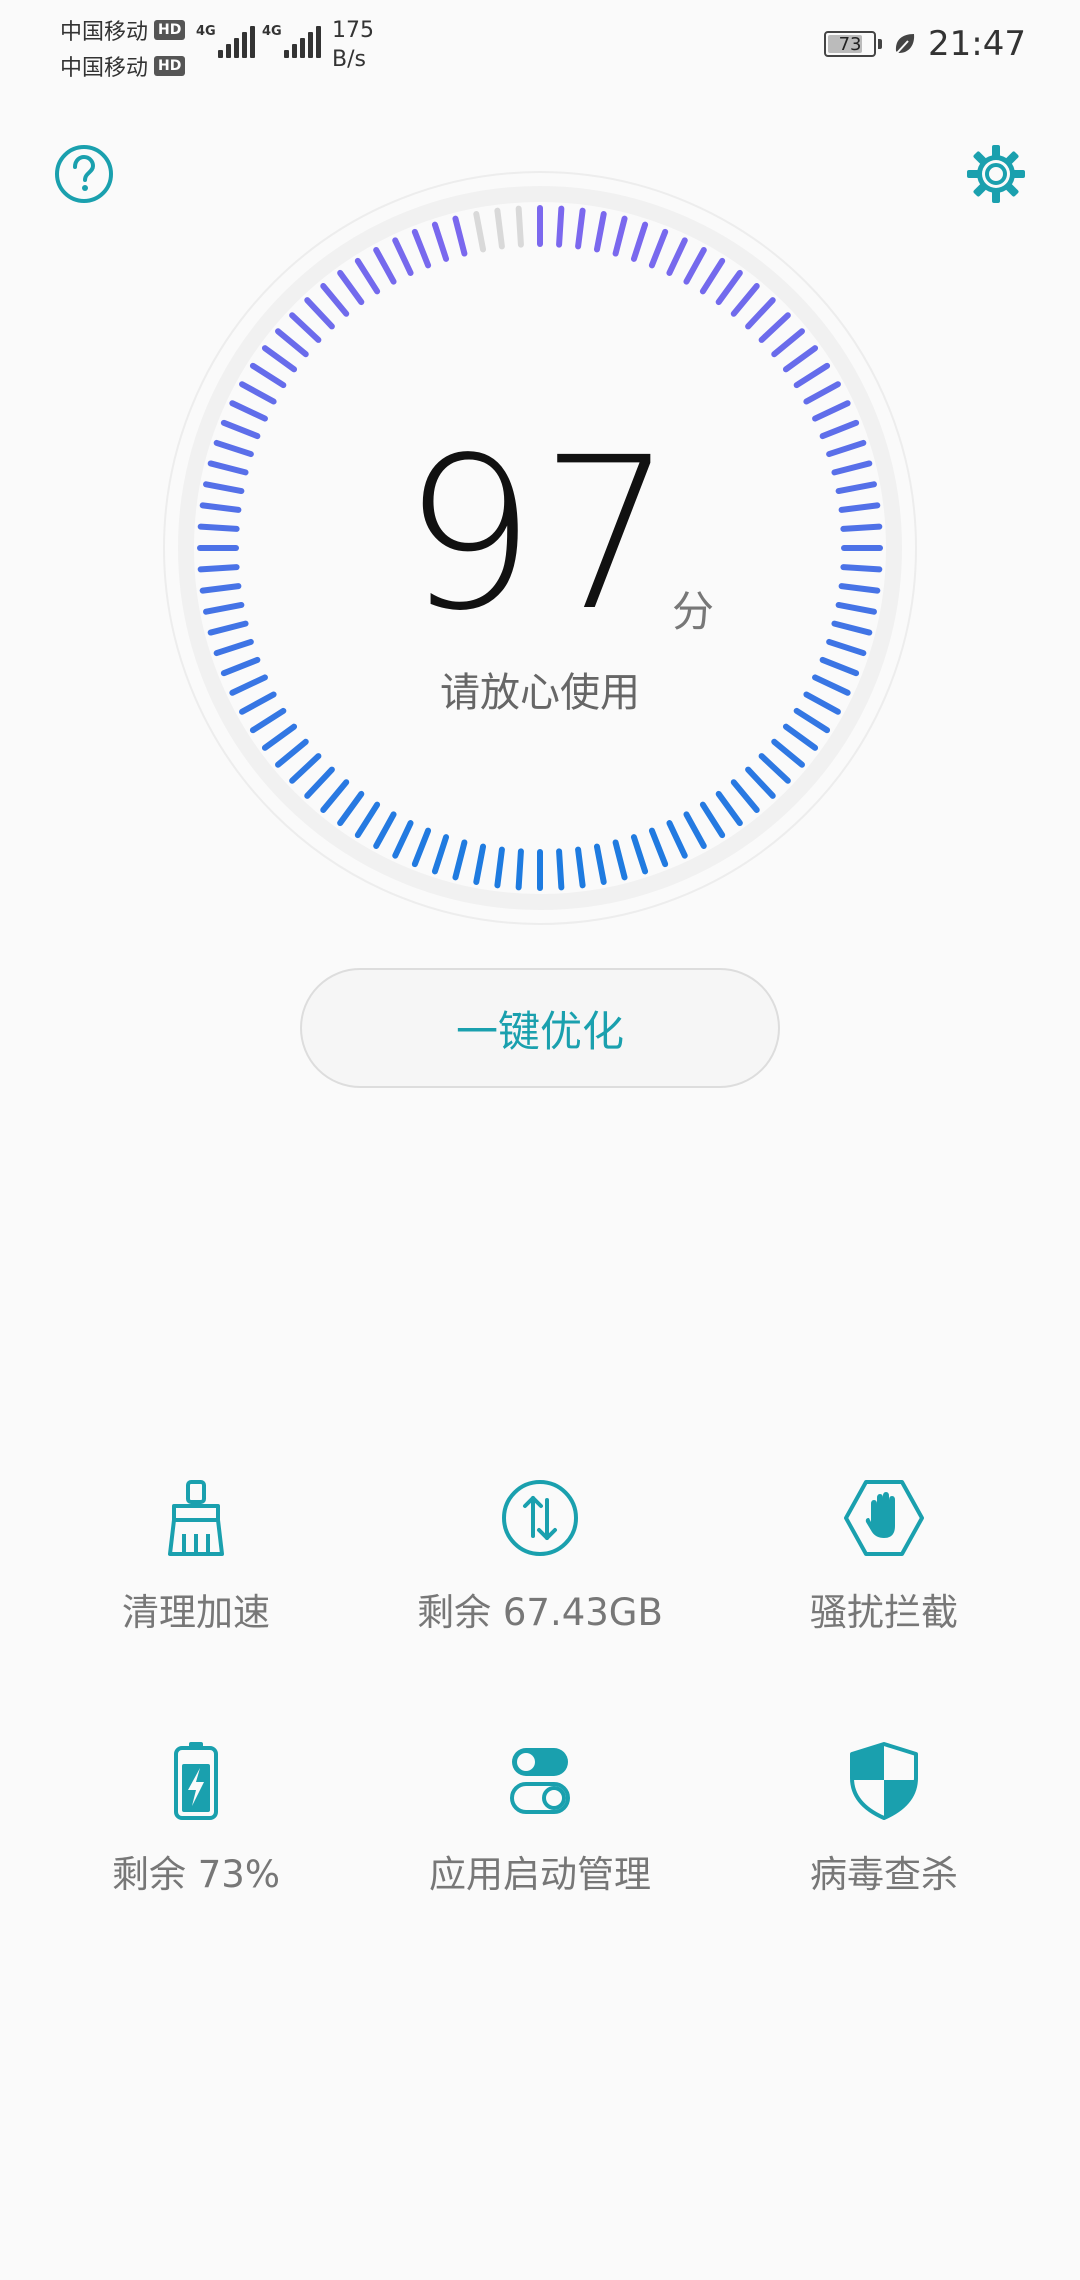  Describe the element at coordinates (977, 44) in the screenshot. I see `clock: 21:47` at that location.